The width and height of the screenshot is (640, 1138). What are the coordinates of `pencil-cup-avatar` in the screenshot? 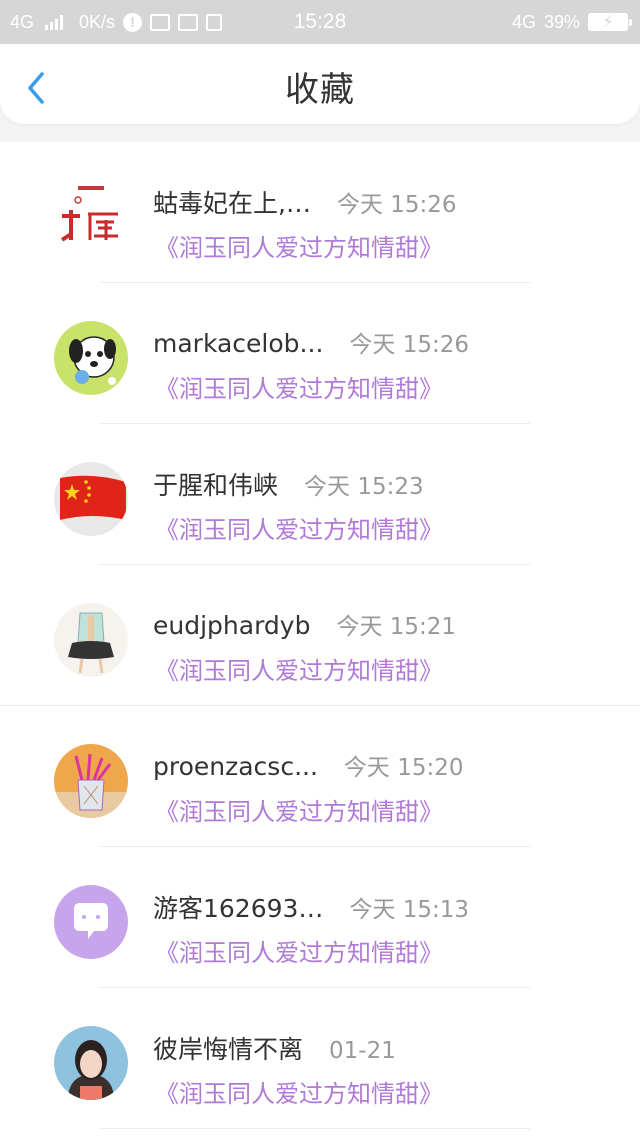 It's located at (91, 781).